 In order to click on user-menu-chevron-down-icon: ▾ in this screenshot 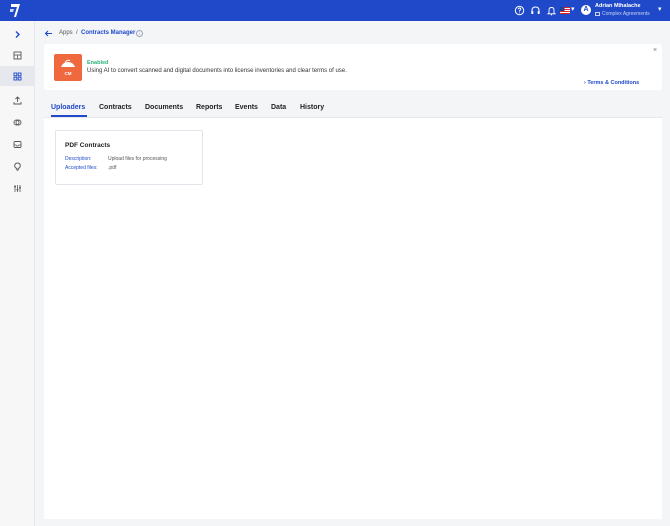, I will do `click(662, 10)`.